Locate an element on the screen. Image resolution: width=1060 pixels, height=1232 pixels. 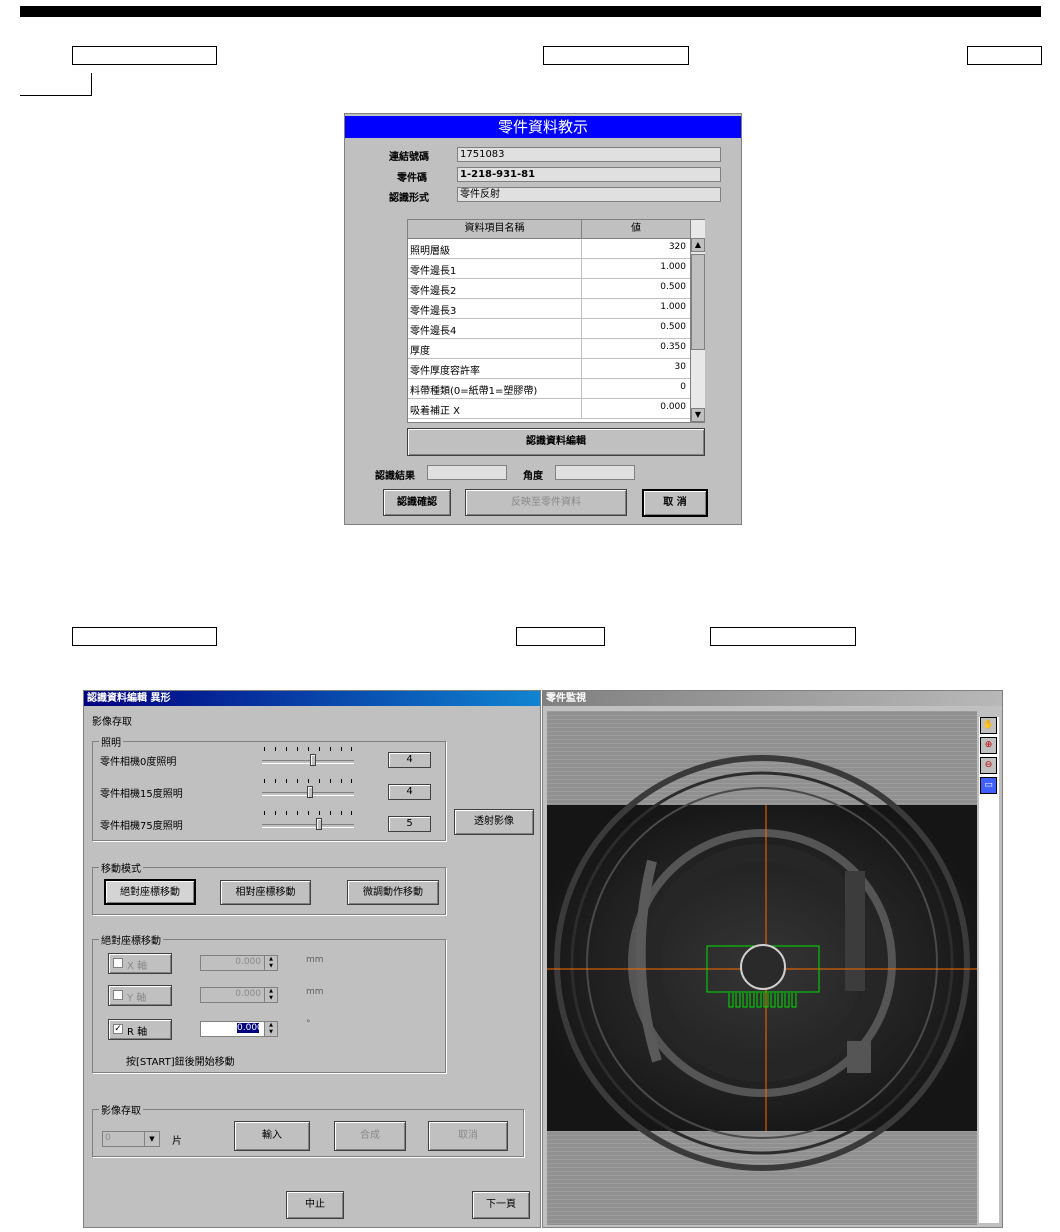
x-axis-toggle: X 軸 is located at coordinates (140, 963).